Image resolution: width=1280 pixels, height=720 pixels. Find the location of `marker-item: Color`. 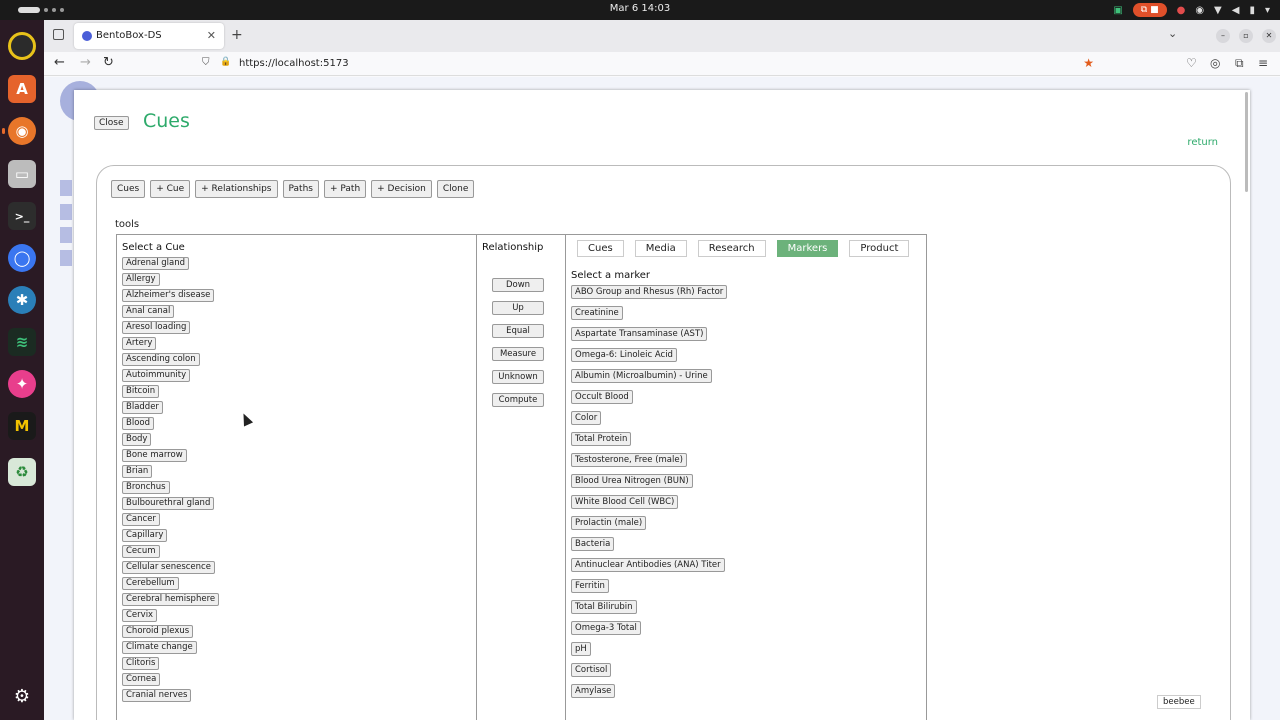

marker-item: Color is located at coordinates (586, 418).